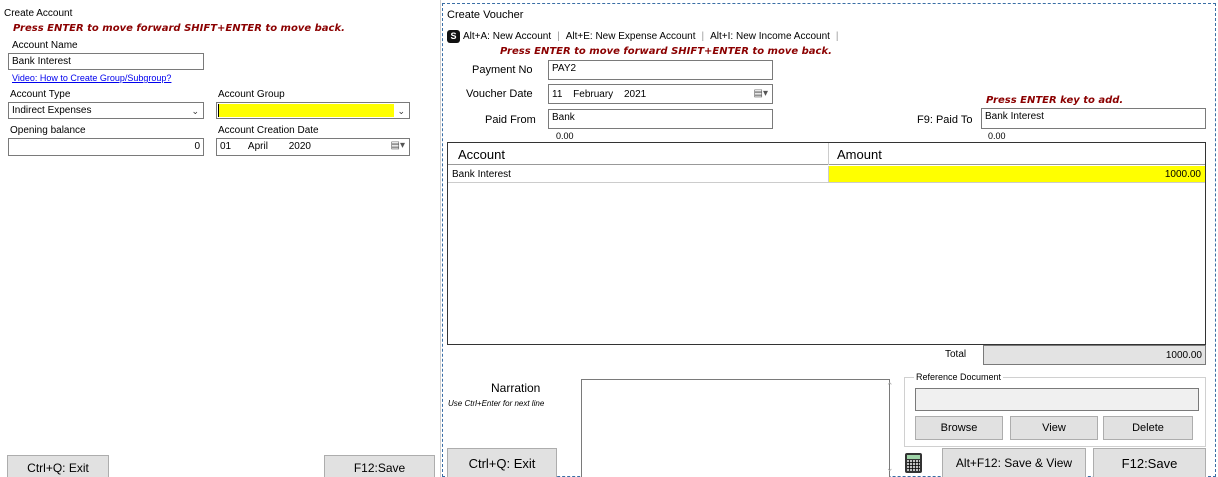 The width and height of the screenshot is (1218, 477). What do you see at coordinates (510, 120) in the screenshot?
I see `paid-from-label: Paid From` at bounding box center [510, 120].